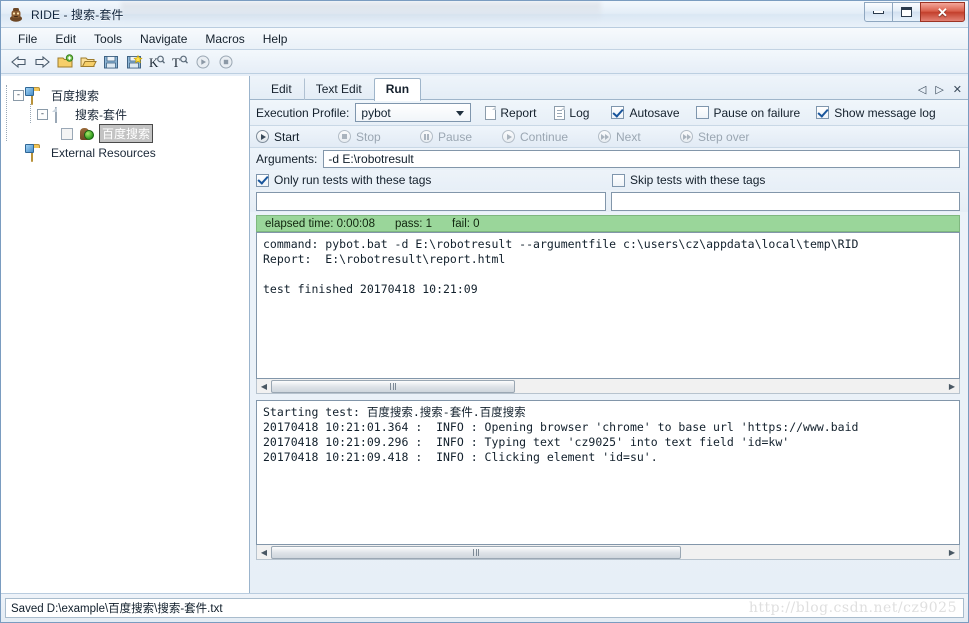  I want to click on pause-on-failure-checkbox: Pause on failure, so click(747, 113).